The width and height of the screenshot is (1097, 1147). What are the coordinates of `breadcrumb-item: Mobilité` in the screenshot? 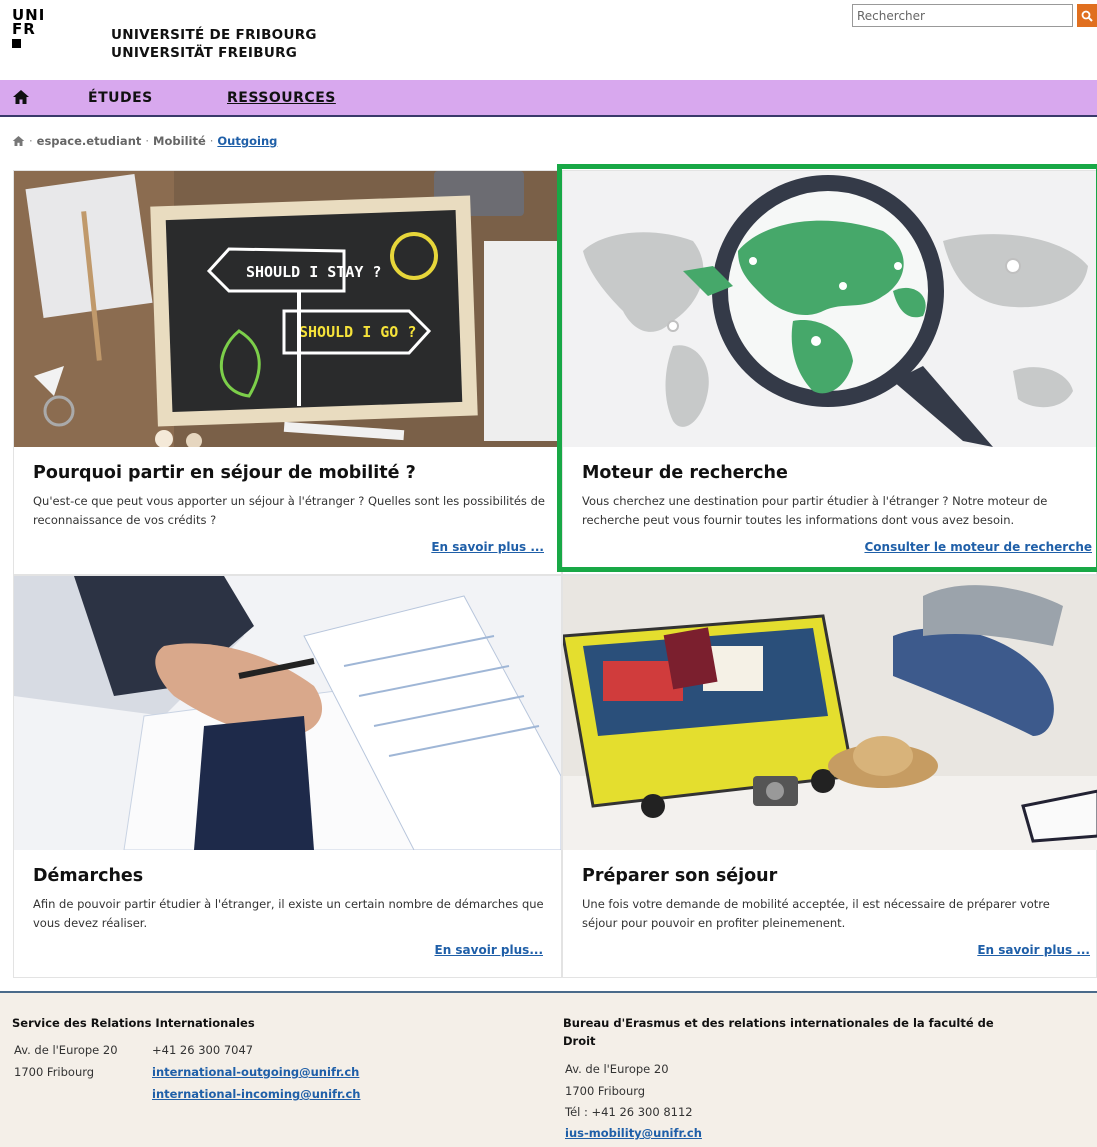 It's located at (179, 141).